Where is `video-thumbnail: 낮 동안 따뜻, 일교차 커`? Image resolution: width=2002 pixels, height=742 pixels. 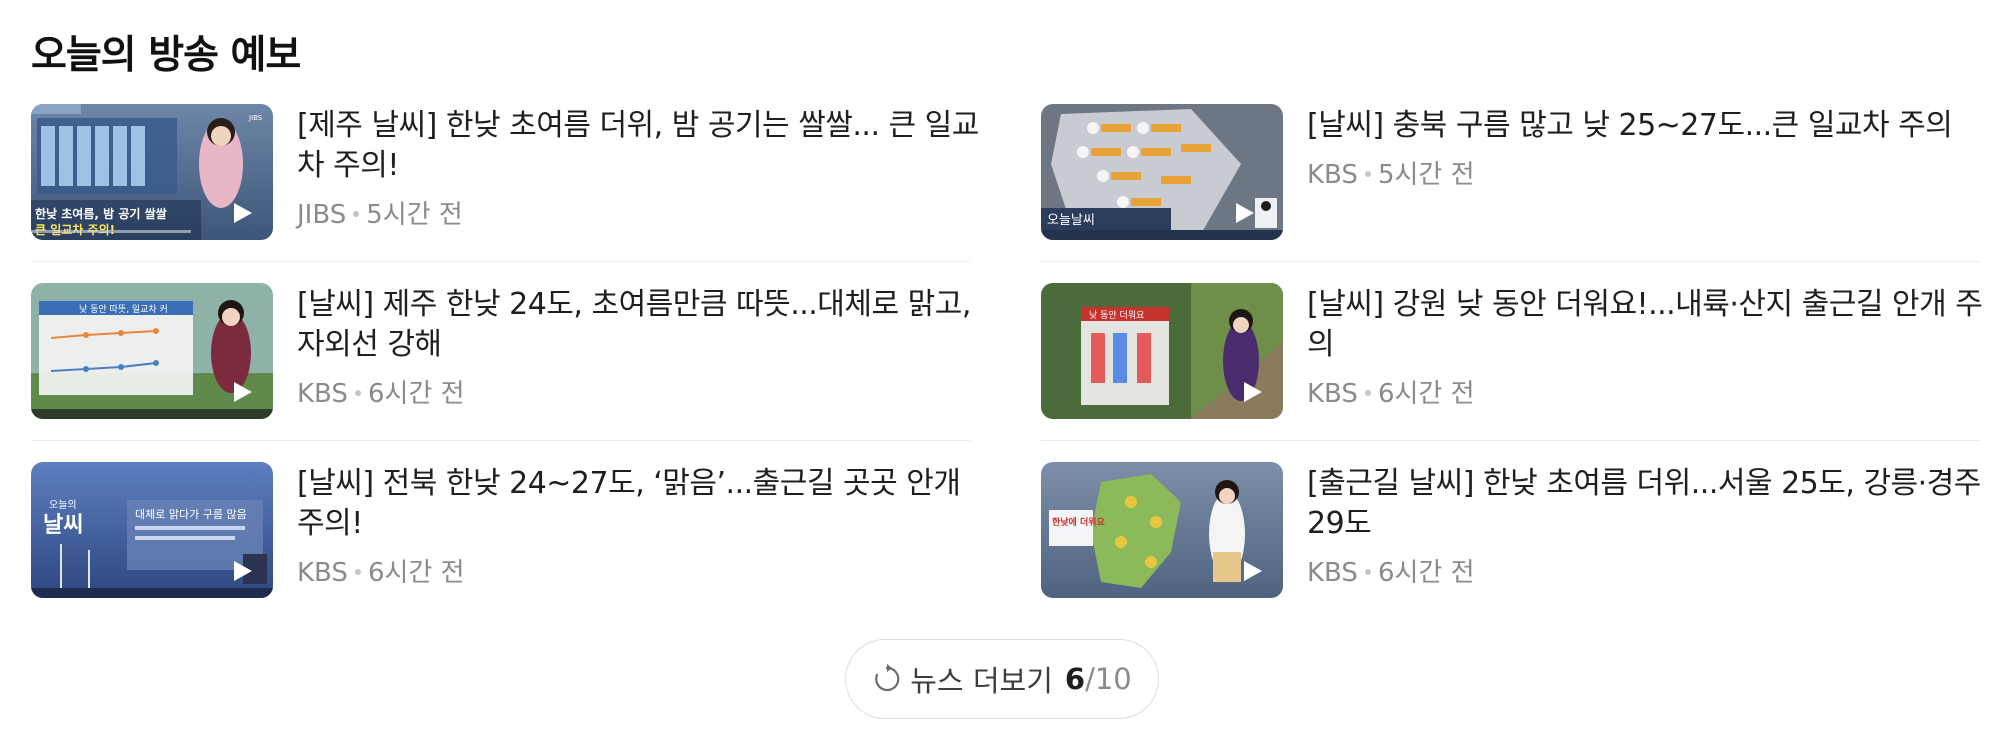
video-thumbnail: 낮 동안 따뜻, 일교차 커 is located at coordinates (152, 351).